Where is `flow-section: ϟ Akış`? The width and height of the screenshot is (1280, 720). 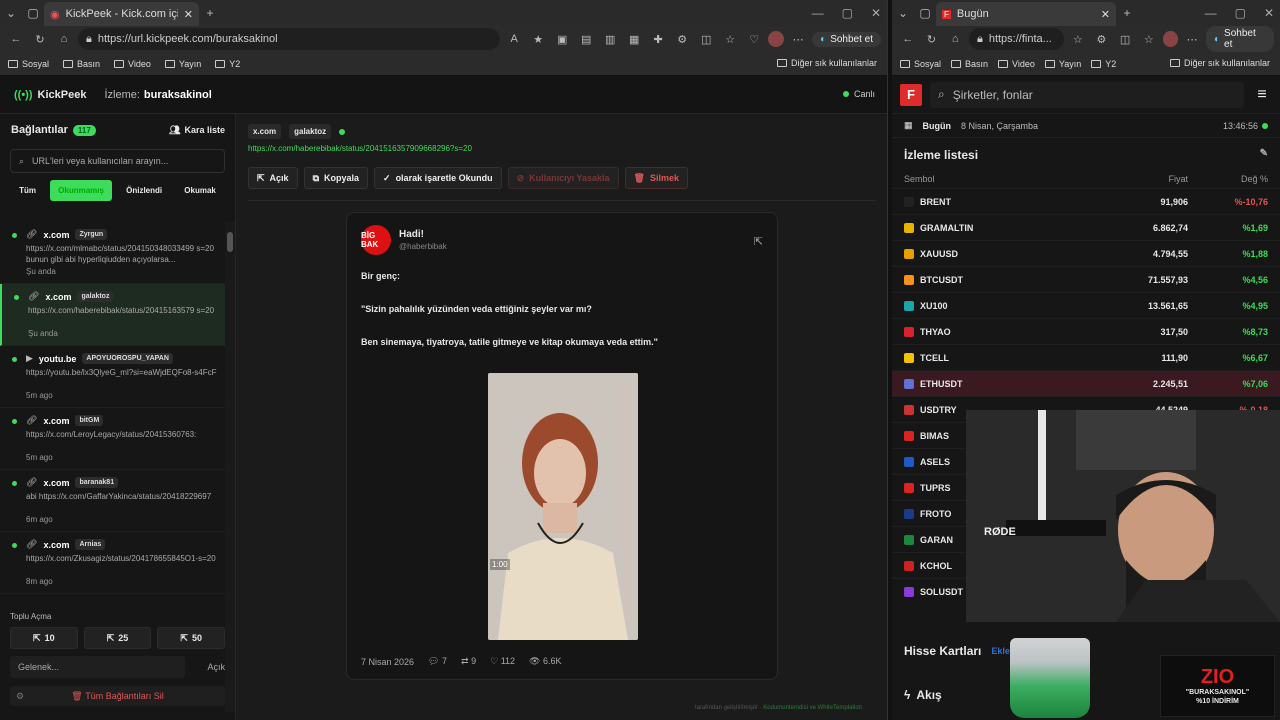
flow-section: ϟ Akış is located at coordinates (923, 695).